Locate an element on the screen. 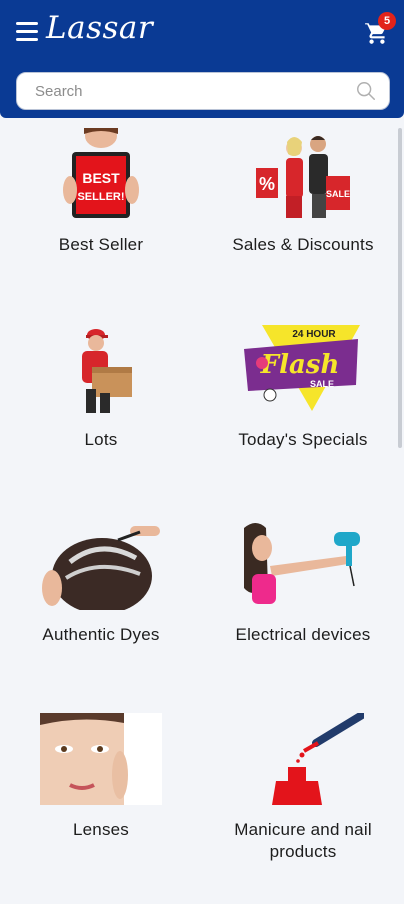  best-seller-tablet-image: BEST SELLER! is located at coordinates (101, 174).